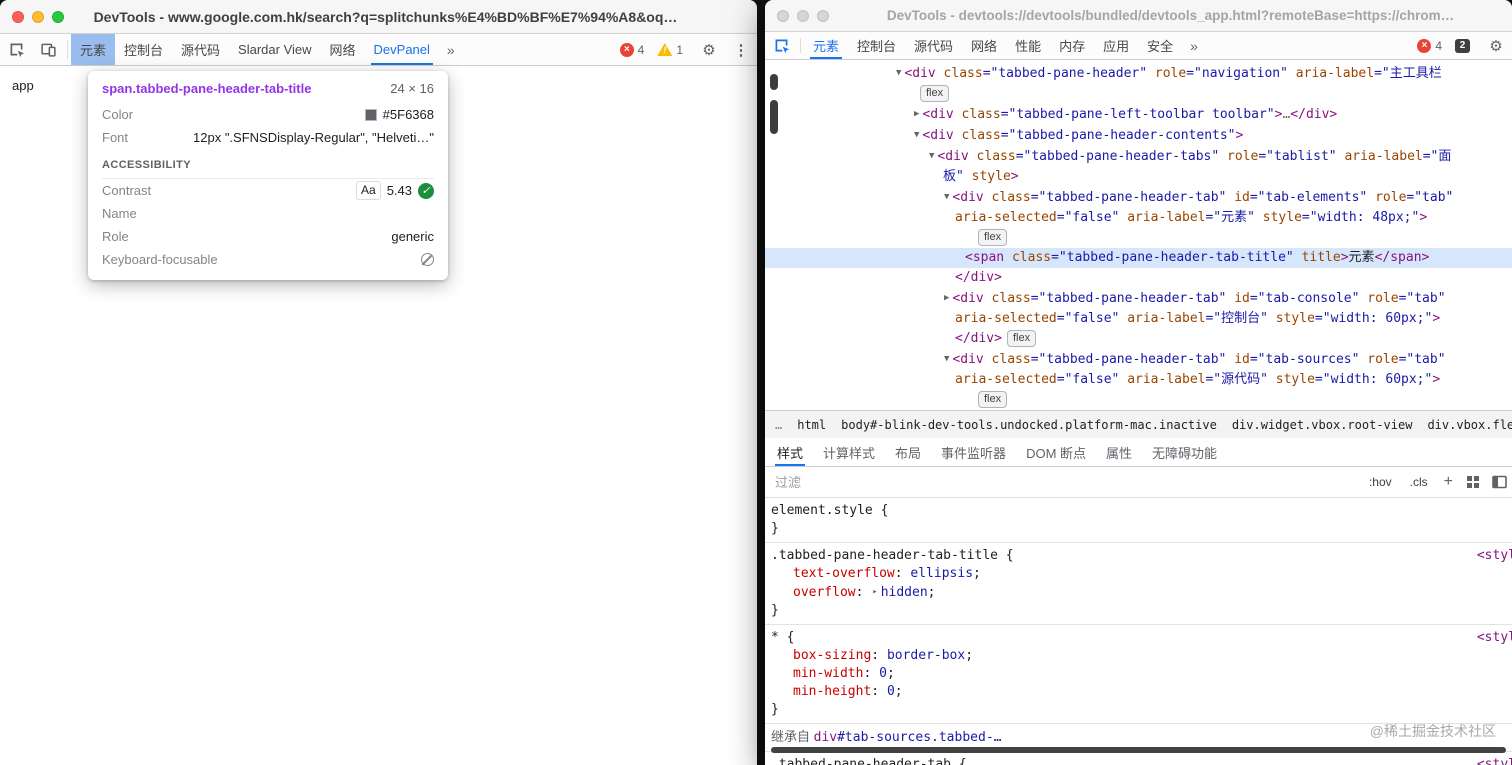 The width and height of the screenshot is (1512, 765). I want to click on code-att: id, so click(1238, 298).